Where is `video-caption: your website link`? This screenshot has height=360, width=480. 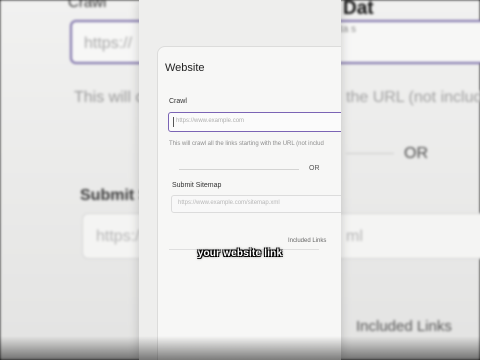
video-caption: your website link is located at coordinates (240, 253).